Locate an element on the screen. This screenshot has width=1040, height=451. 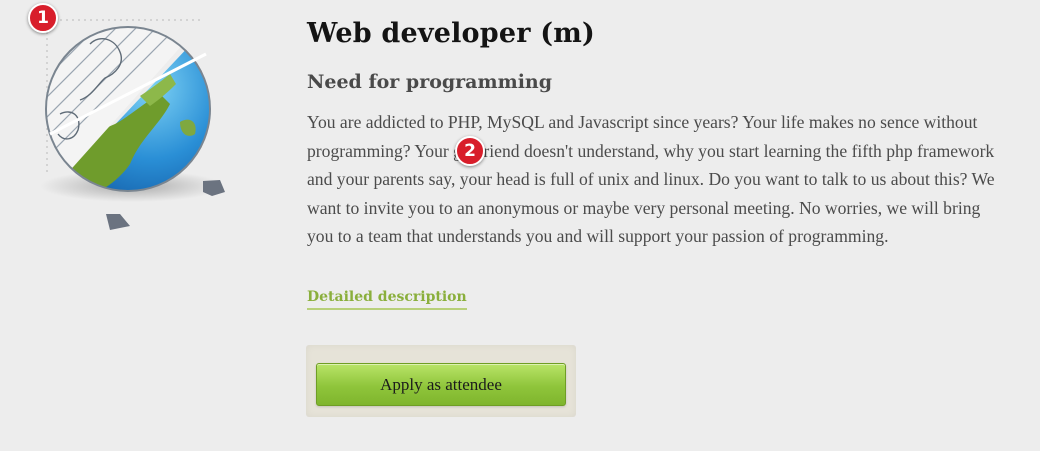
job-subtitle: Need for programming is located at coordinates (430, 82).